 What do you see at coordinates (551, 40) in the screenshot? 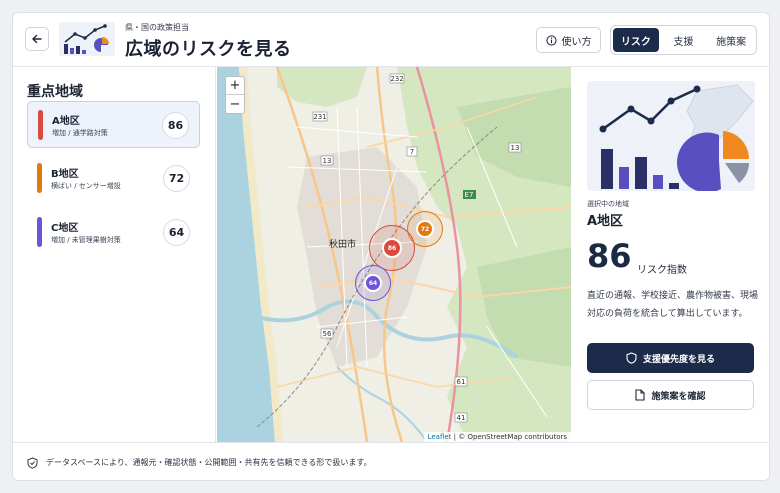
I see `info-icon` at bounding box center [551, 40].